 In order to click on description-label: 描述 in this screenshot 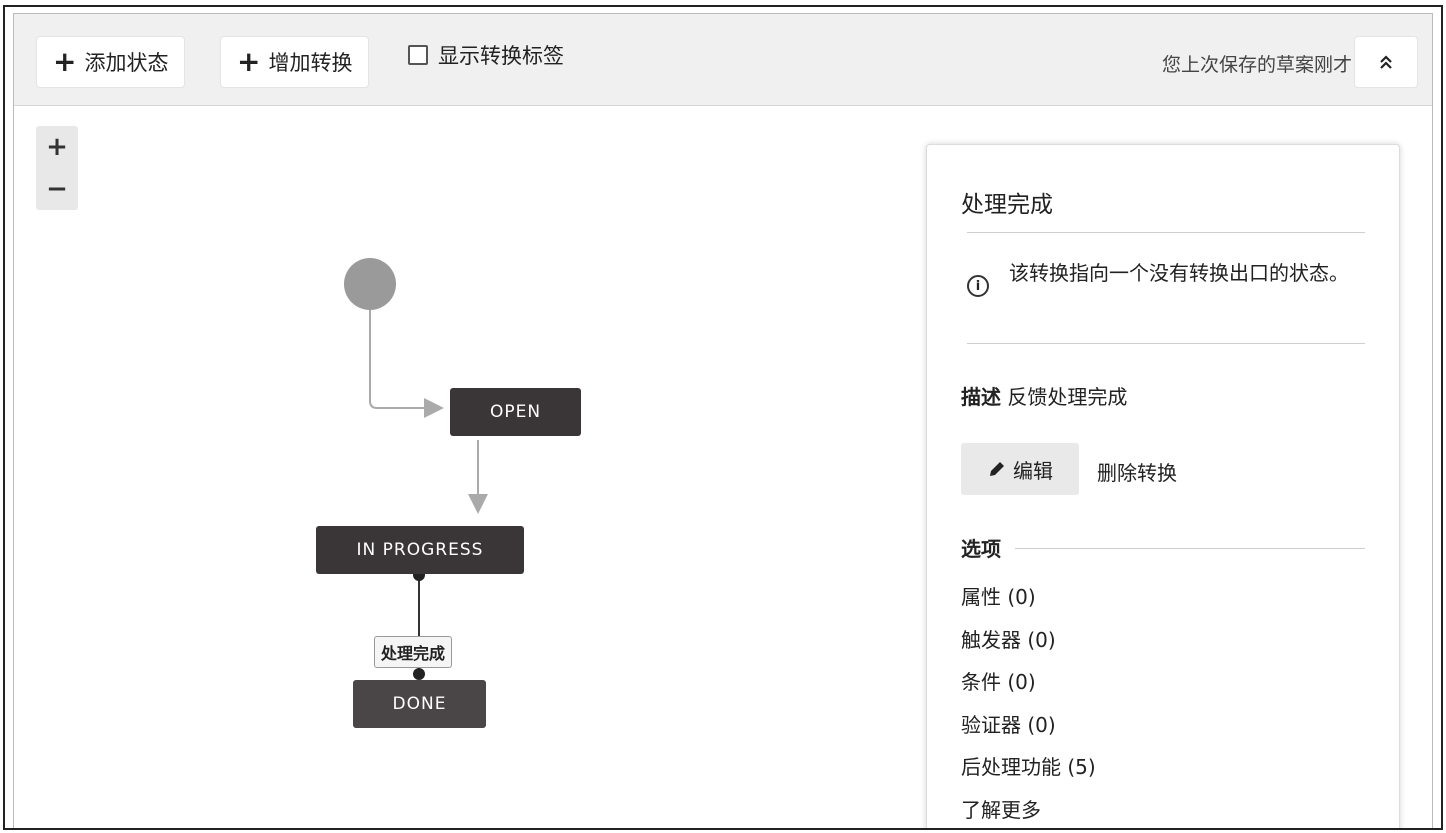, I will do `click(981, 397)`.